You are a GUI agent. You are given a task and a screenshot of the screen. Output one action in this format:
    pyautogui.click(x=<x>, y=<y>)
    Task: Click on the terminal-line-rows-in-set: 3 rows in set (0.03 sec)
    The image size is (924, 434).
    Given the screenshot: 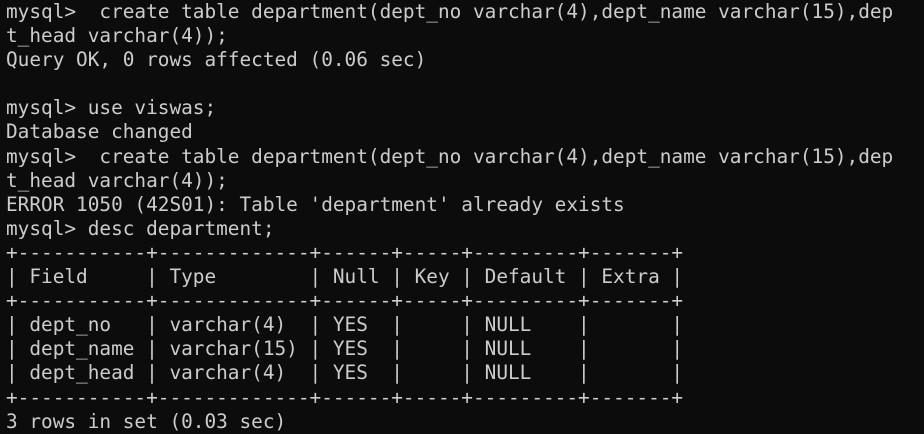 What is the action you would take?
    pyautogui.click(x=146, y=421)
    